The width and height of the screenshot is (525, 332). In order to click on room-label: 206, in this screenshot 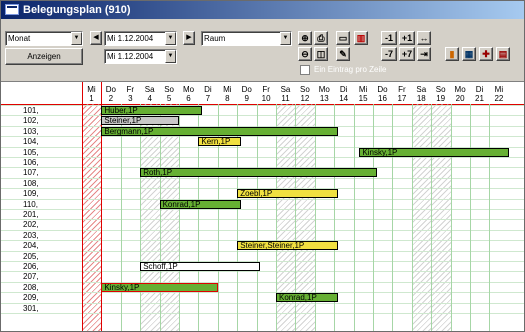, I will do `click(53, 266)`.